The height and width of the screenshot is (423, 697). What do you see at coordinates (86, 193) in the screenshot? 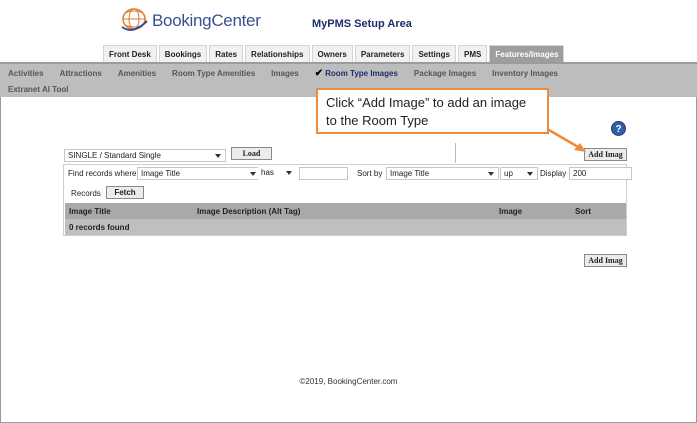
I see `records-label: Records` at bounding box center [86, 193].